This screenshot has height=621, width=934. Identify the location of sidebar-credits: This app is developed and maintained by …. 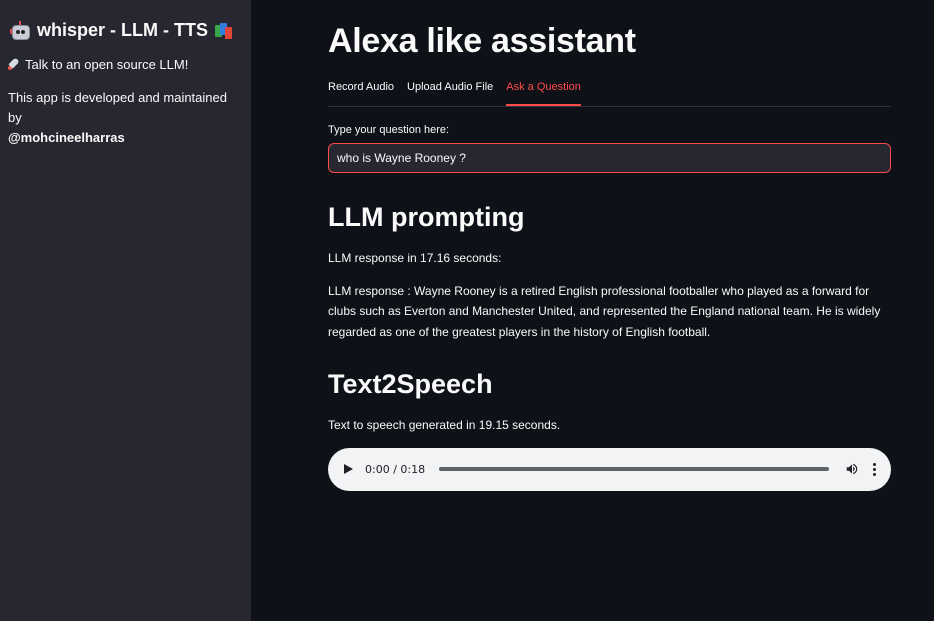
(125, 118).